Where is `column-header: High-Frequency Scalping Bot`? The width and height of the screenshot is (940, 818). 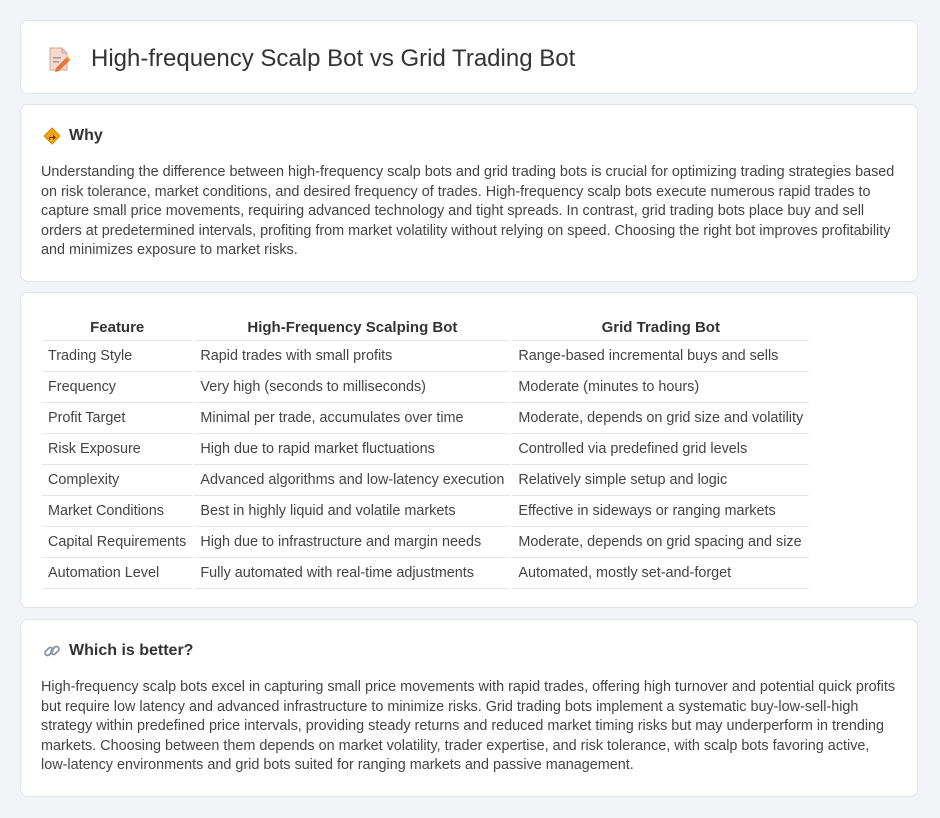 column-header: High-Frequency Scalping Bot is located at coordinates (352, 328).